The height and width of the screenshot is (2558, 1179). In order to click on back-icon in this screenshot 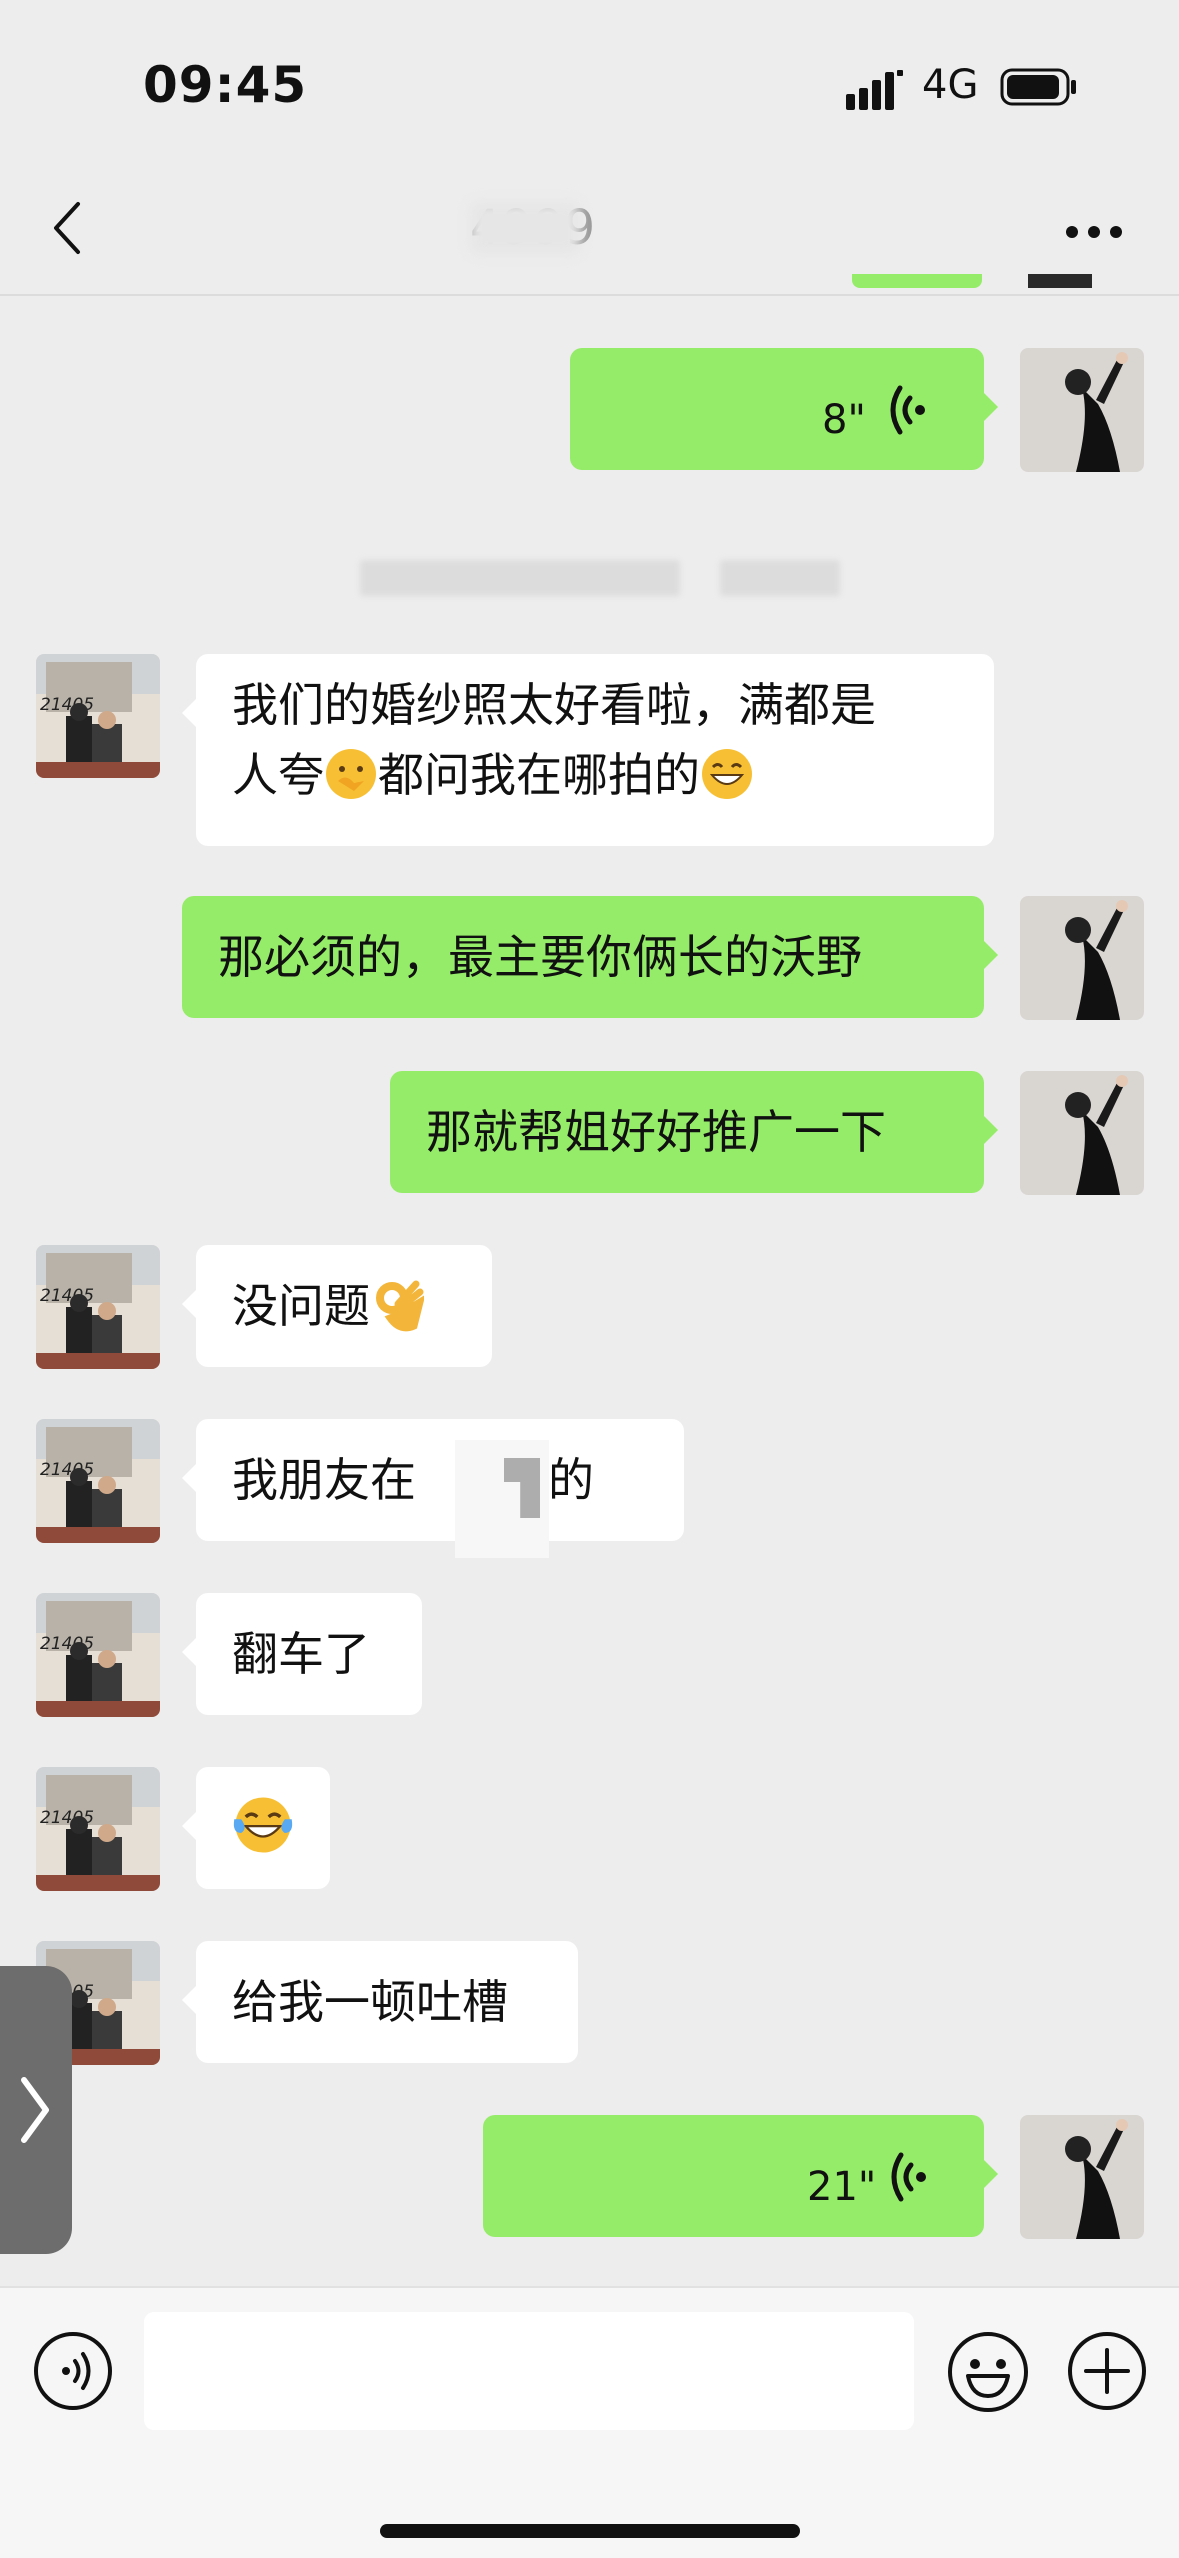, I will do `click(68, 228)`.